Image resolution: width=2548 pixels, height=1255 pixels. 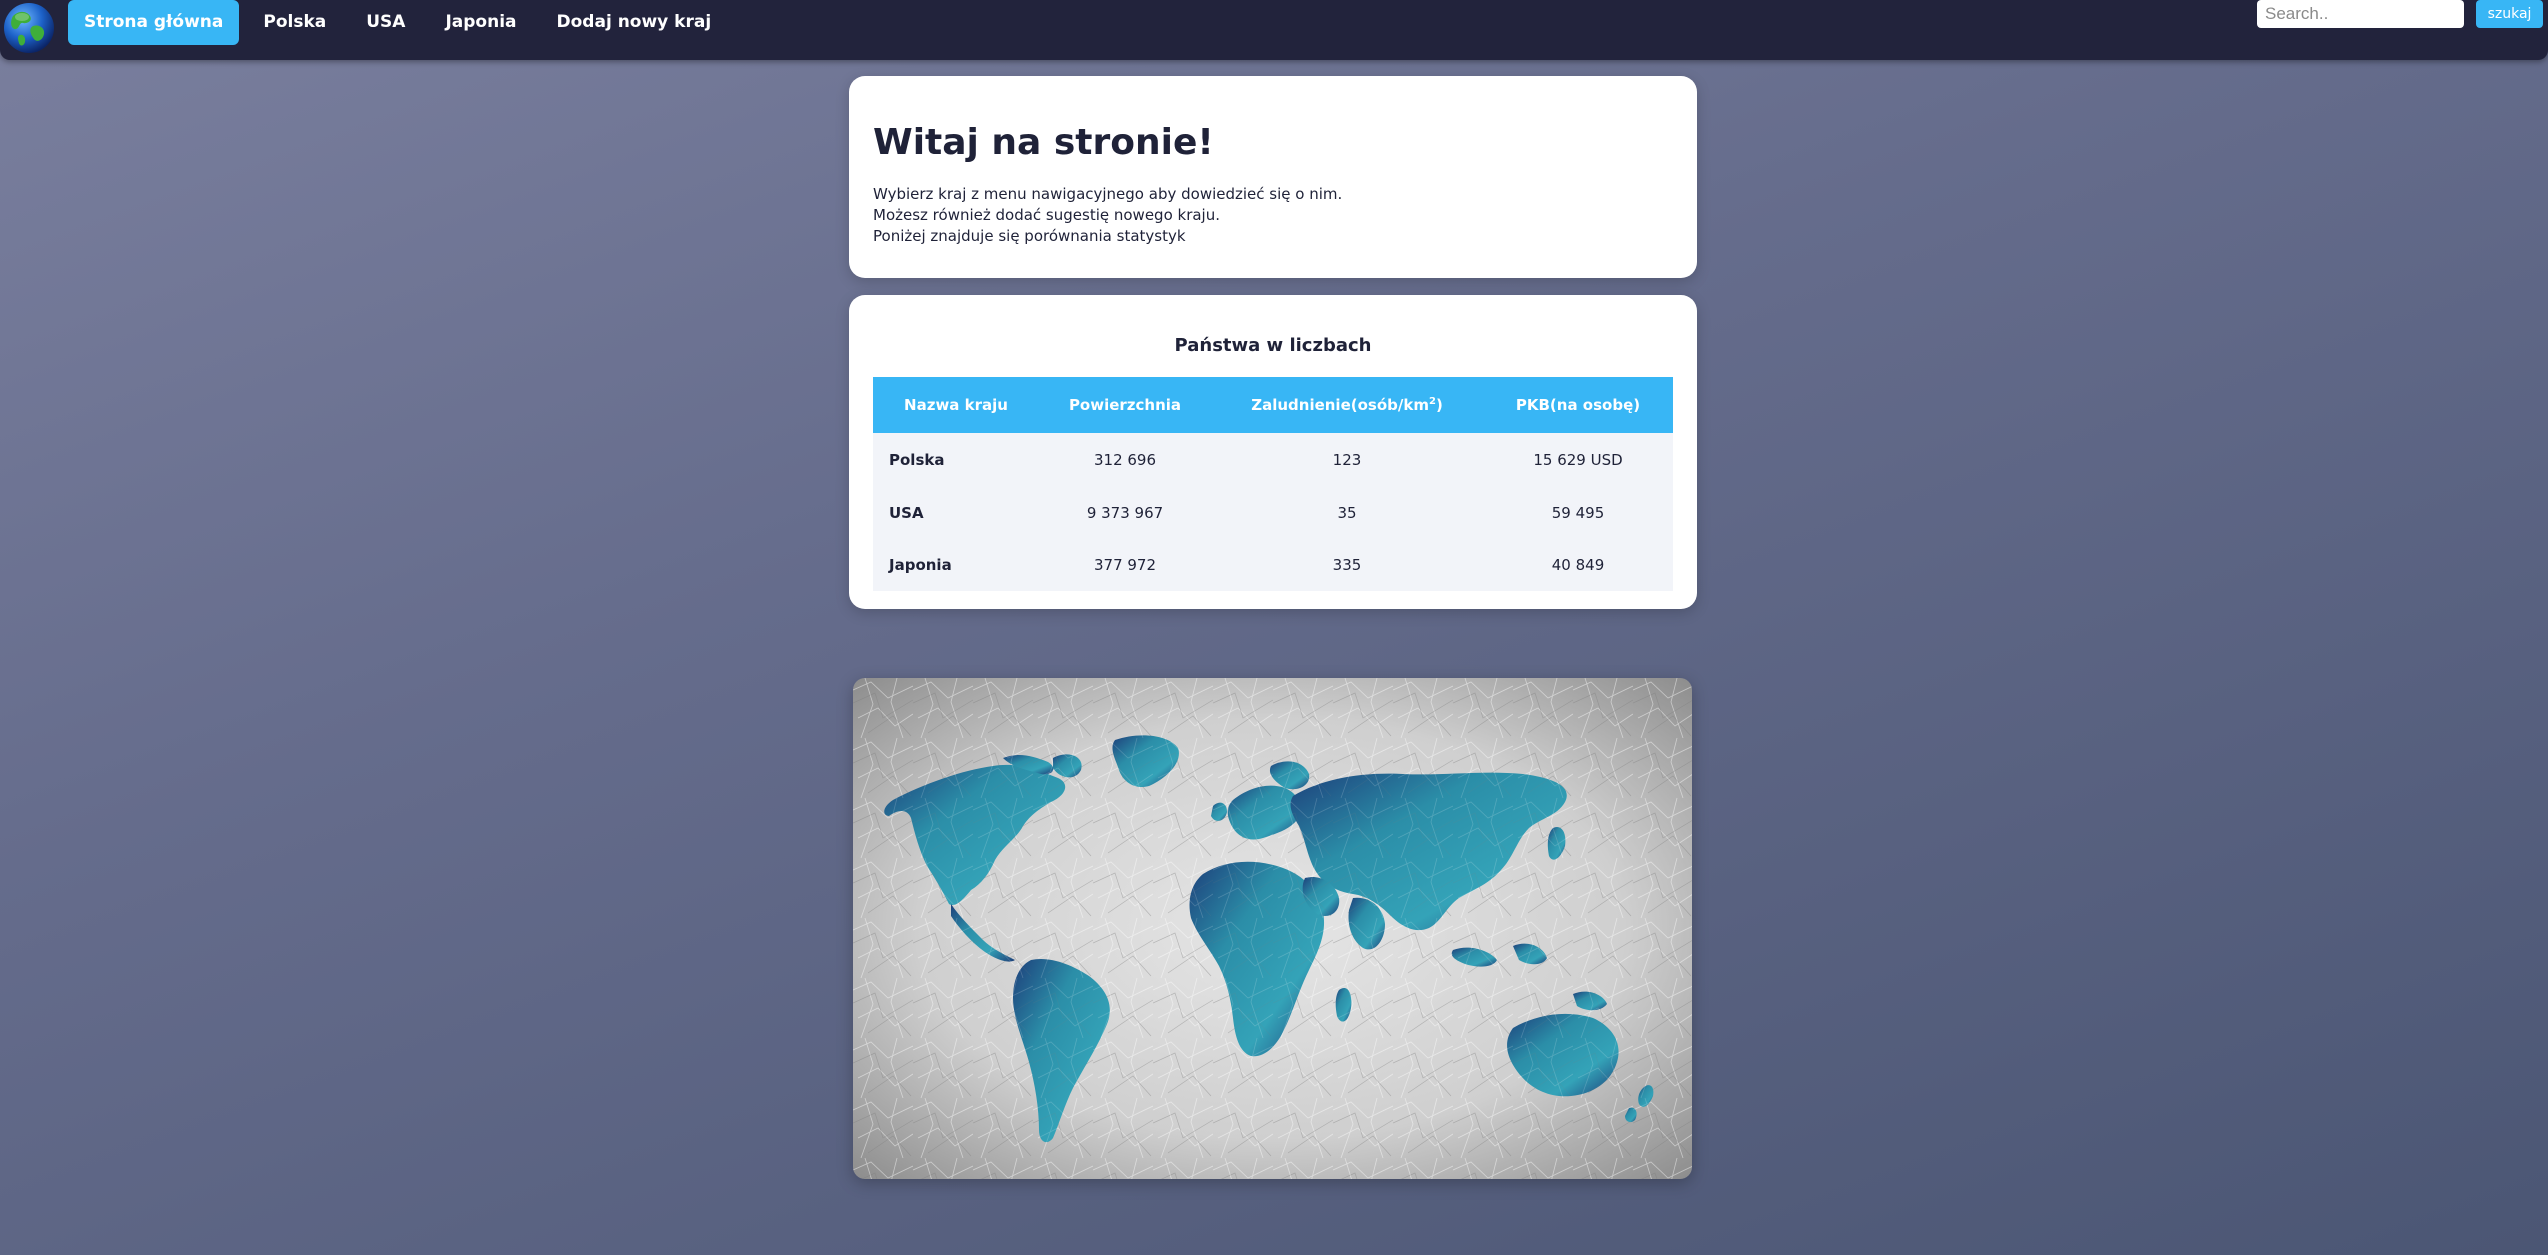 I want to click on world-map-illustration, so click(x=1272, y=928).